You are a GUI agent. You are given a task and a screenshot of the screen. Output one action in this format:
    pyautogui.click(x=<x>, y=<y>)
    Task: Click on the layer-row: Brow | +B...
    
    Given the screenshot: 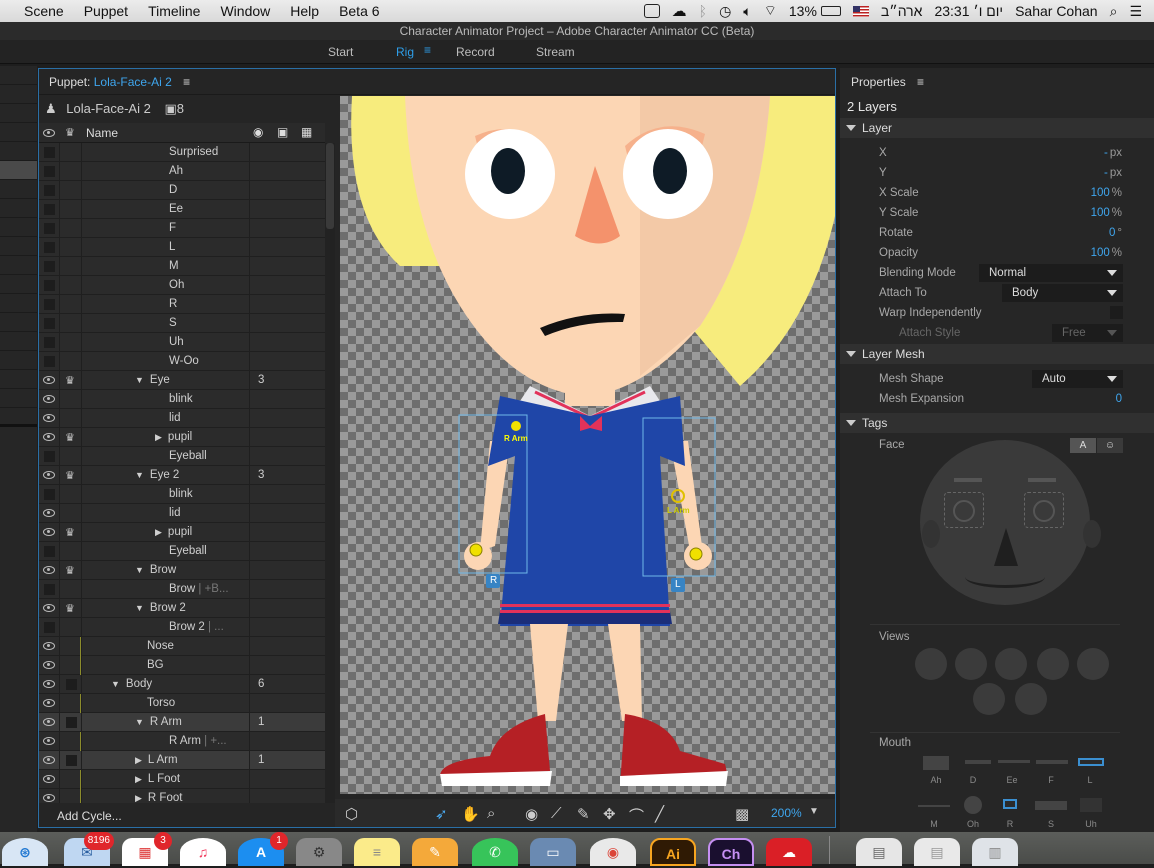 What is the action you would take?
    pyautogui.click(x=182, y=589)
    